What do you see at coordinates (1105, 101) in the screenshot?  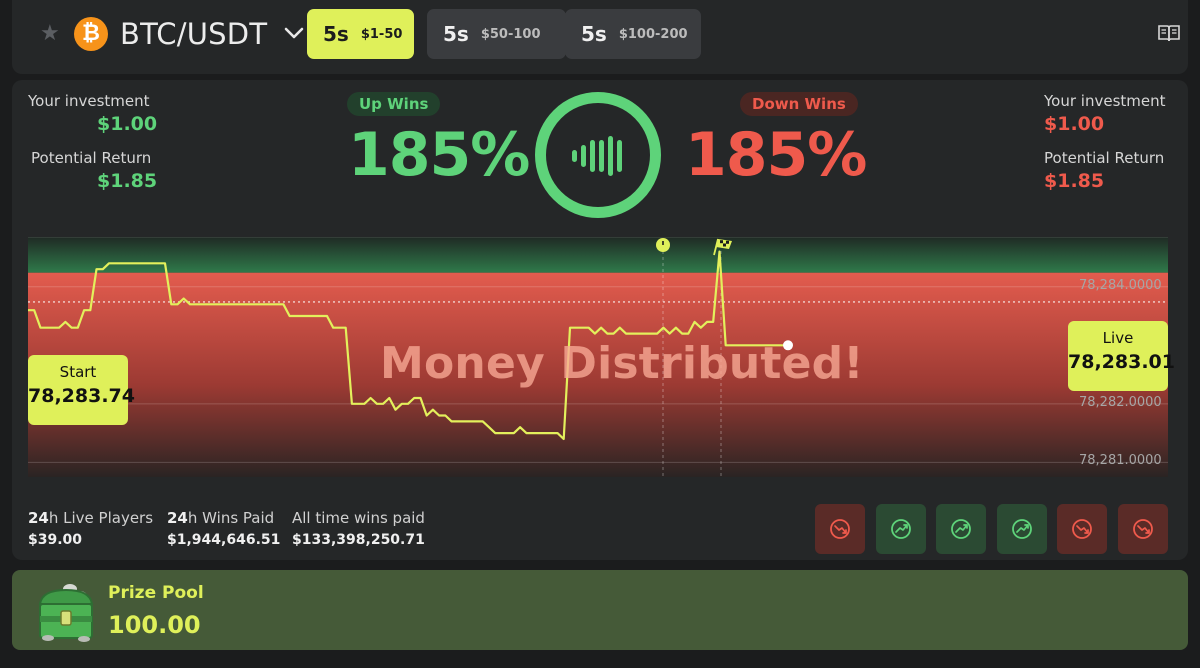 I see `down-investment-label: Your investment` at bounding box center [1105, 101].